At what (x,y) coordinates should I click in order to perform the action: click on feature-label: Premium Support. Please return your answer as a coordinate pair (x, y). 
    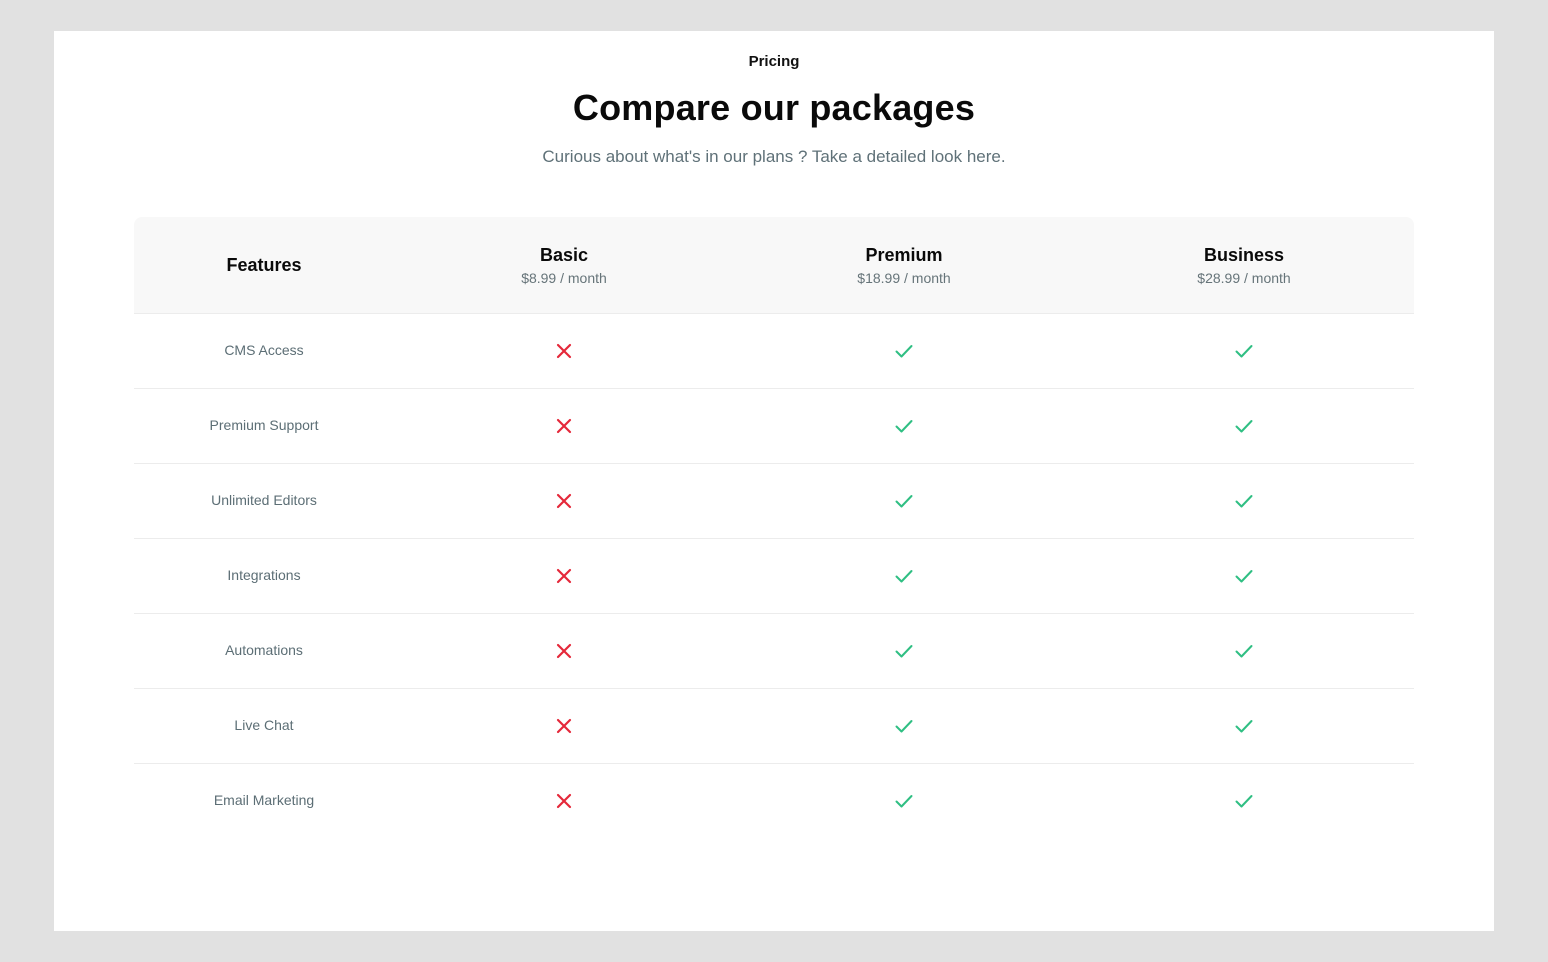
    Looking at the image, I should click on (264, 424).